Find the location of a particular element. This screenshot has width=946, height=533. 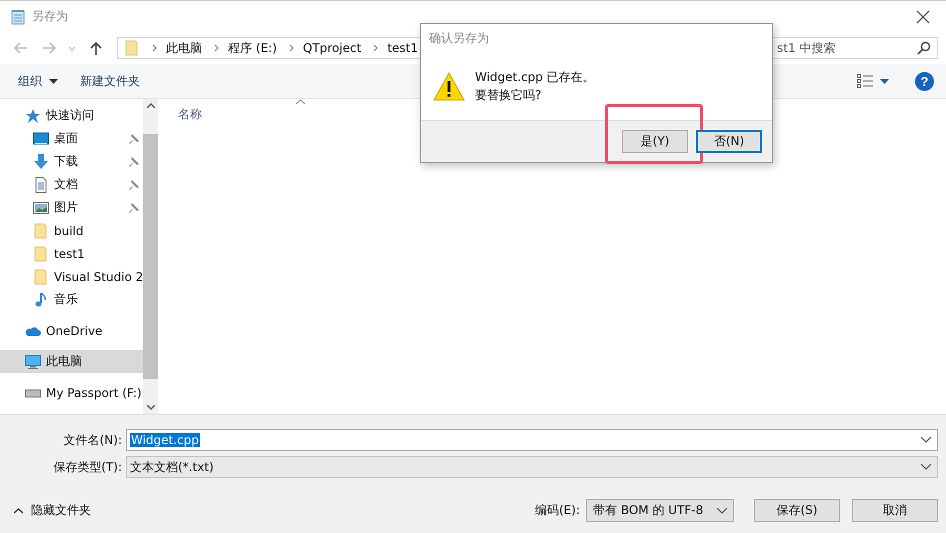

dialog-message: 要替换它吗? is located at coordinates (508, 95).